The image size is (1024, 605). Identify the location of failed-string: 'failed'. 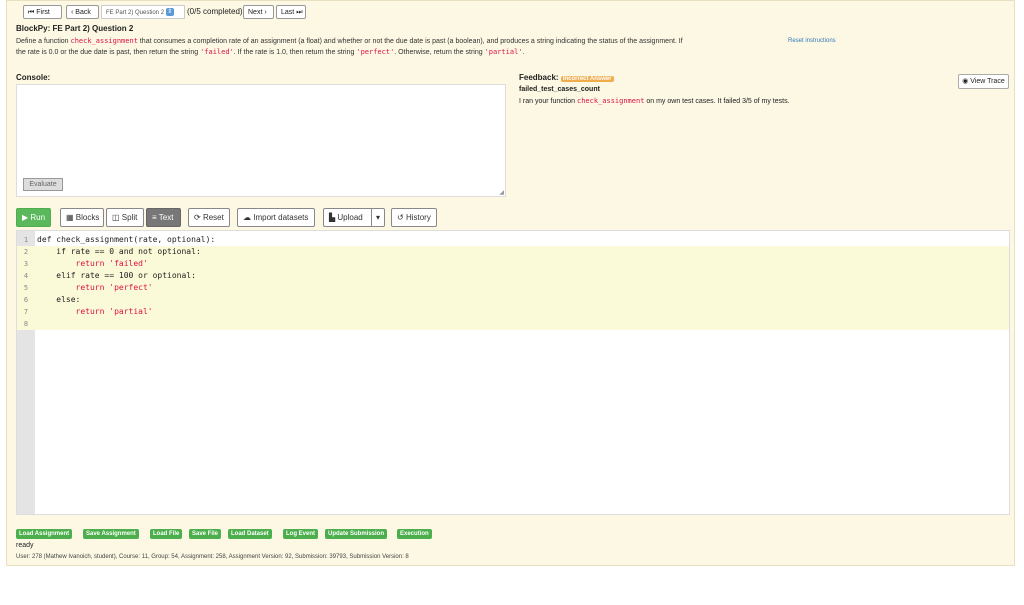
(217, 52).